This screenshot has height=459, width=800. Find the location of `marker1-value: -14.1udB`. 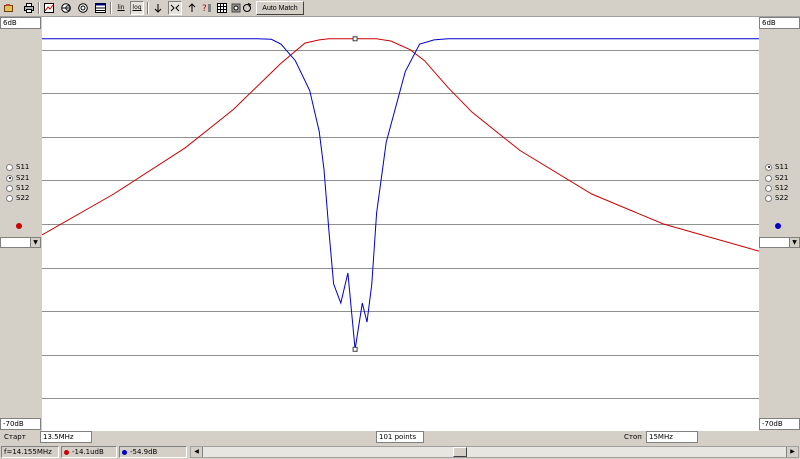

marker1-value: -14.1udB is located at coordinates (88, 452).